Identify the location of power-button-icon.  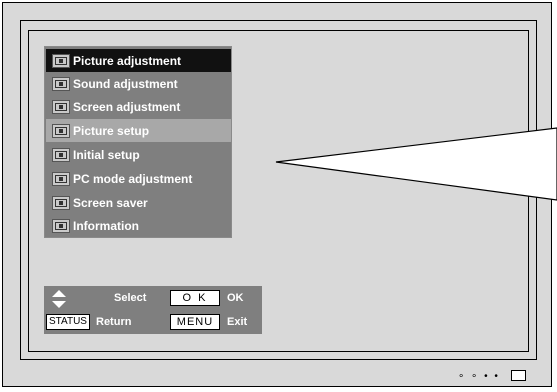
(518, 375).